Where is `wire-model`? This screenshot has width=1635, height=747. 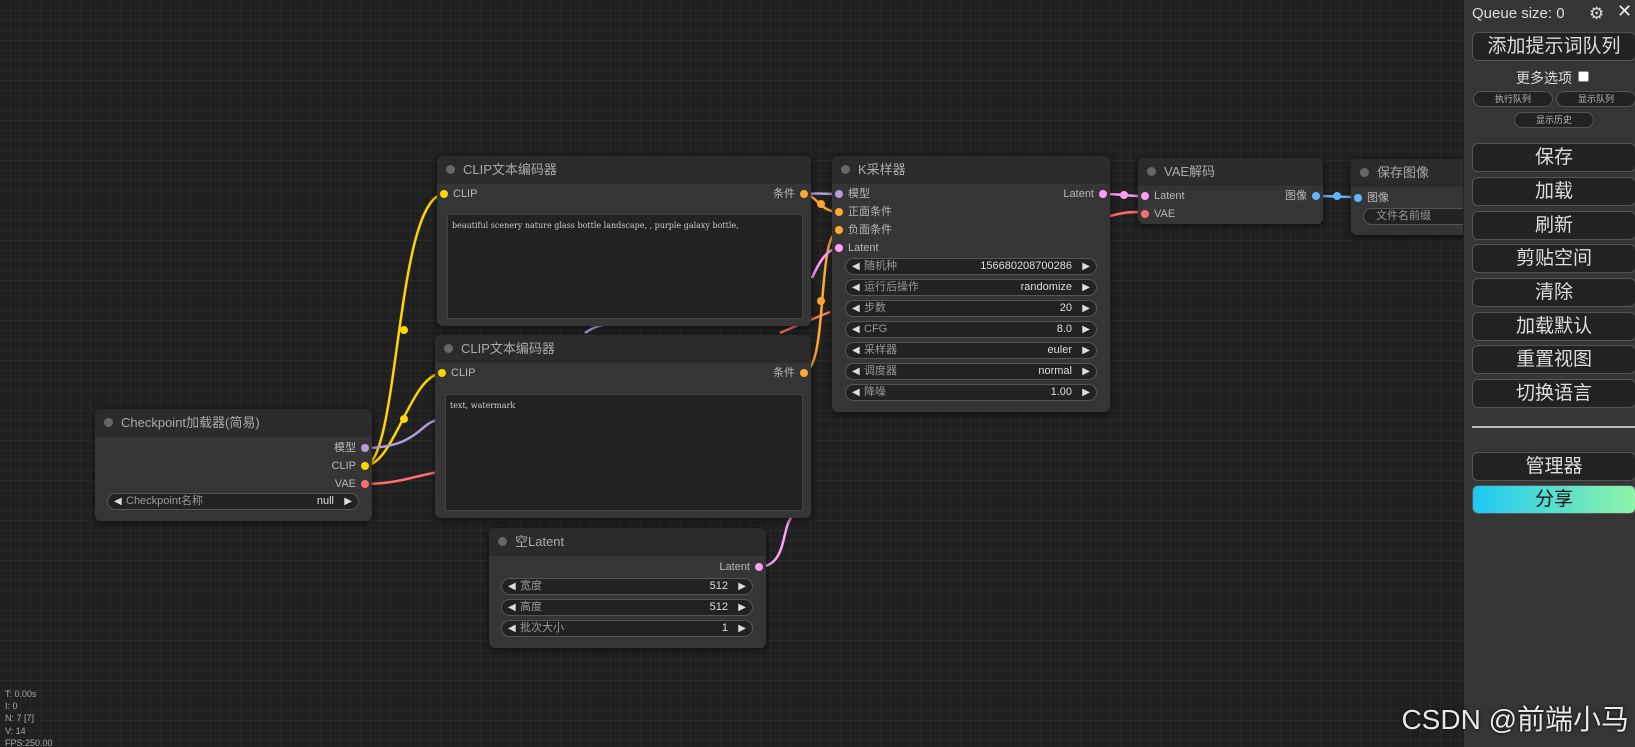 wire-model is located at coordinates (402, 434).